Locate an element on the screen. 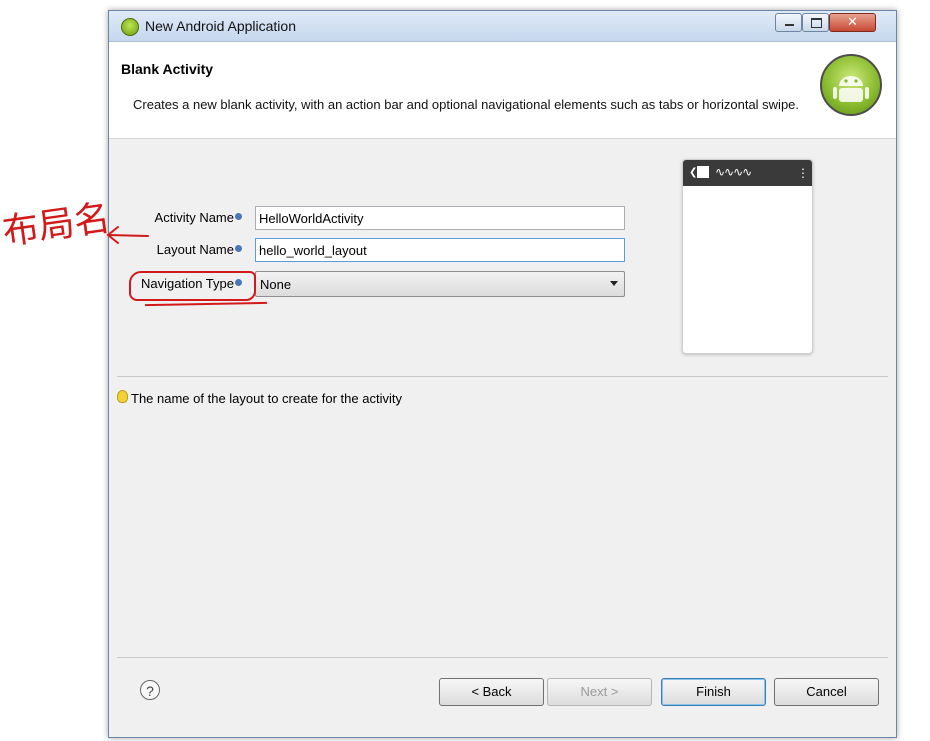 This screenshot has height=741, width=930. back-button: < Back is located at coordinates (491, 692).